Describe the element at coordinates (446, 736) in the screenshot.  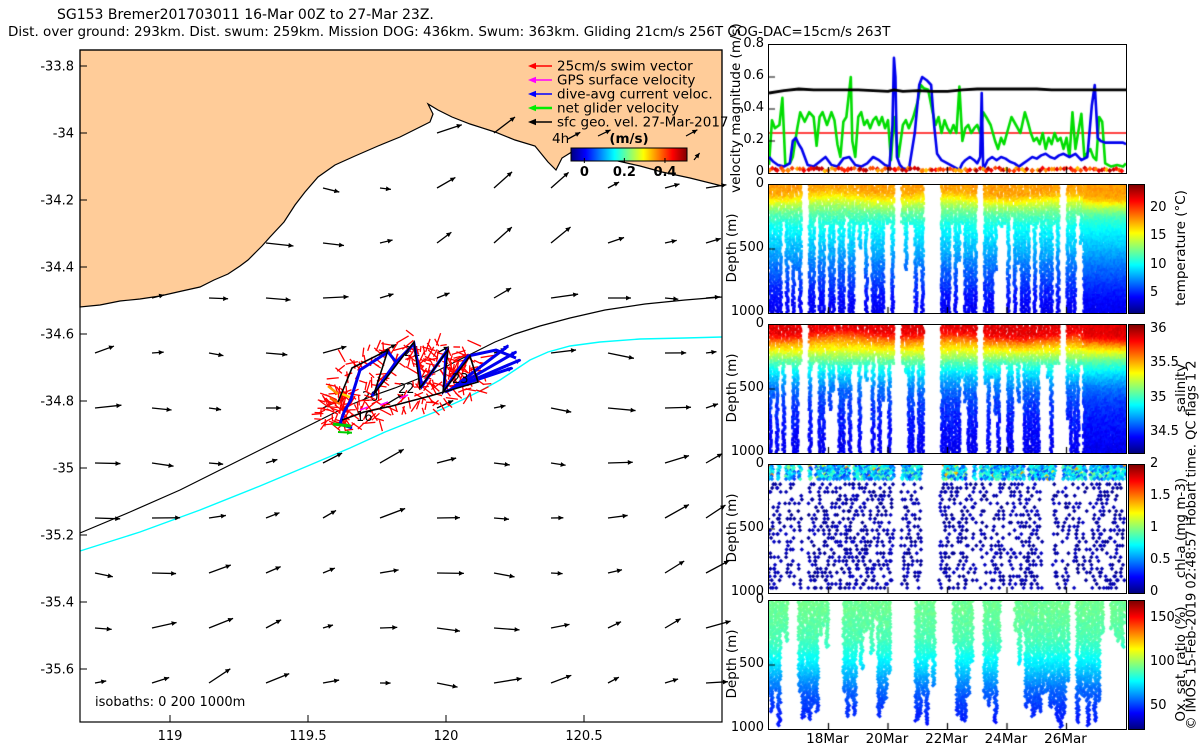
I see `svg-text: 120` at that location.